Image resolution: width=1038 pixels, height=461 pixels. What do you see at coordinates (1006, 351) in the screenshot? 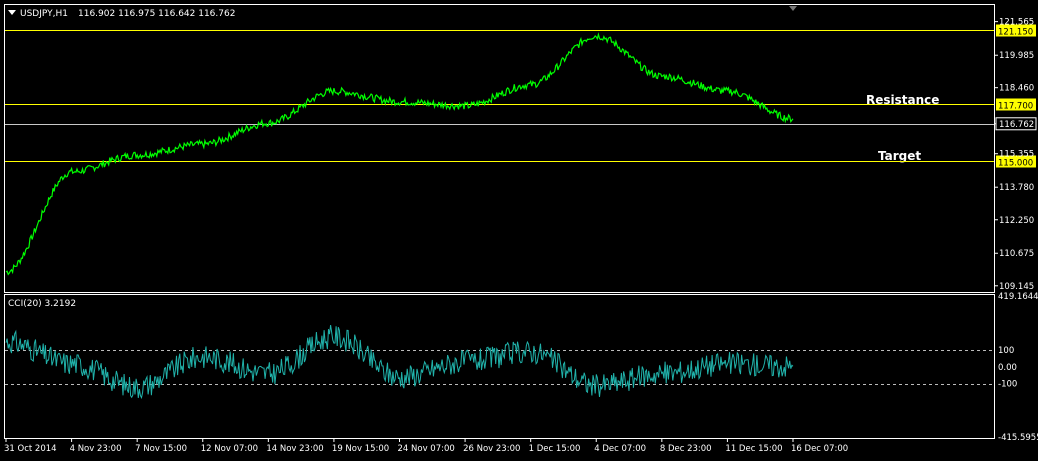
I see `cci-axis-label: 100` at bounding box center [1006, 351].